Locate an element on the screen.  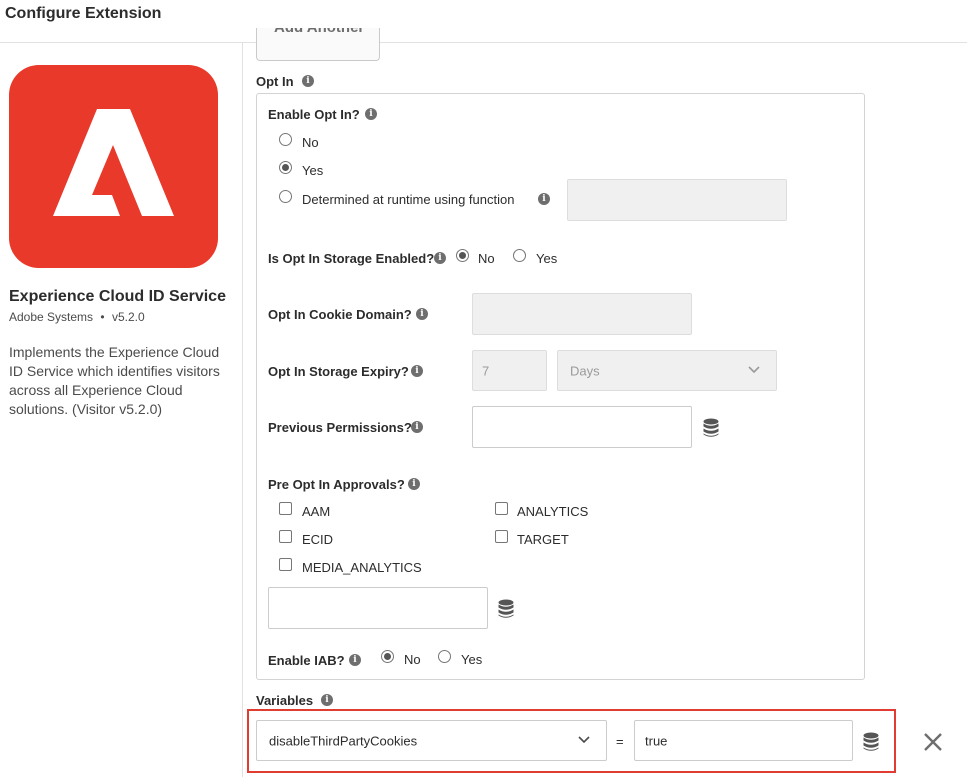
extension-version: v5.2.0 is located at coordinates (128, 317).